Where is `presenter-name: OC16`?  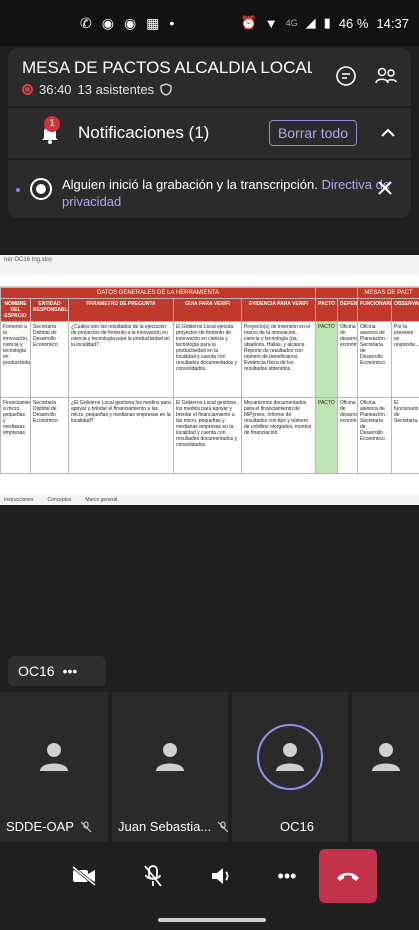
presenter-name: OC16 is located at coordinates (36, 671).